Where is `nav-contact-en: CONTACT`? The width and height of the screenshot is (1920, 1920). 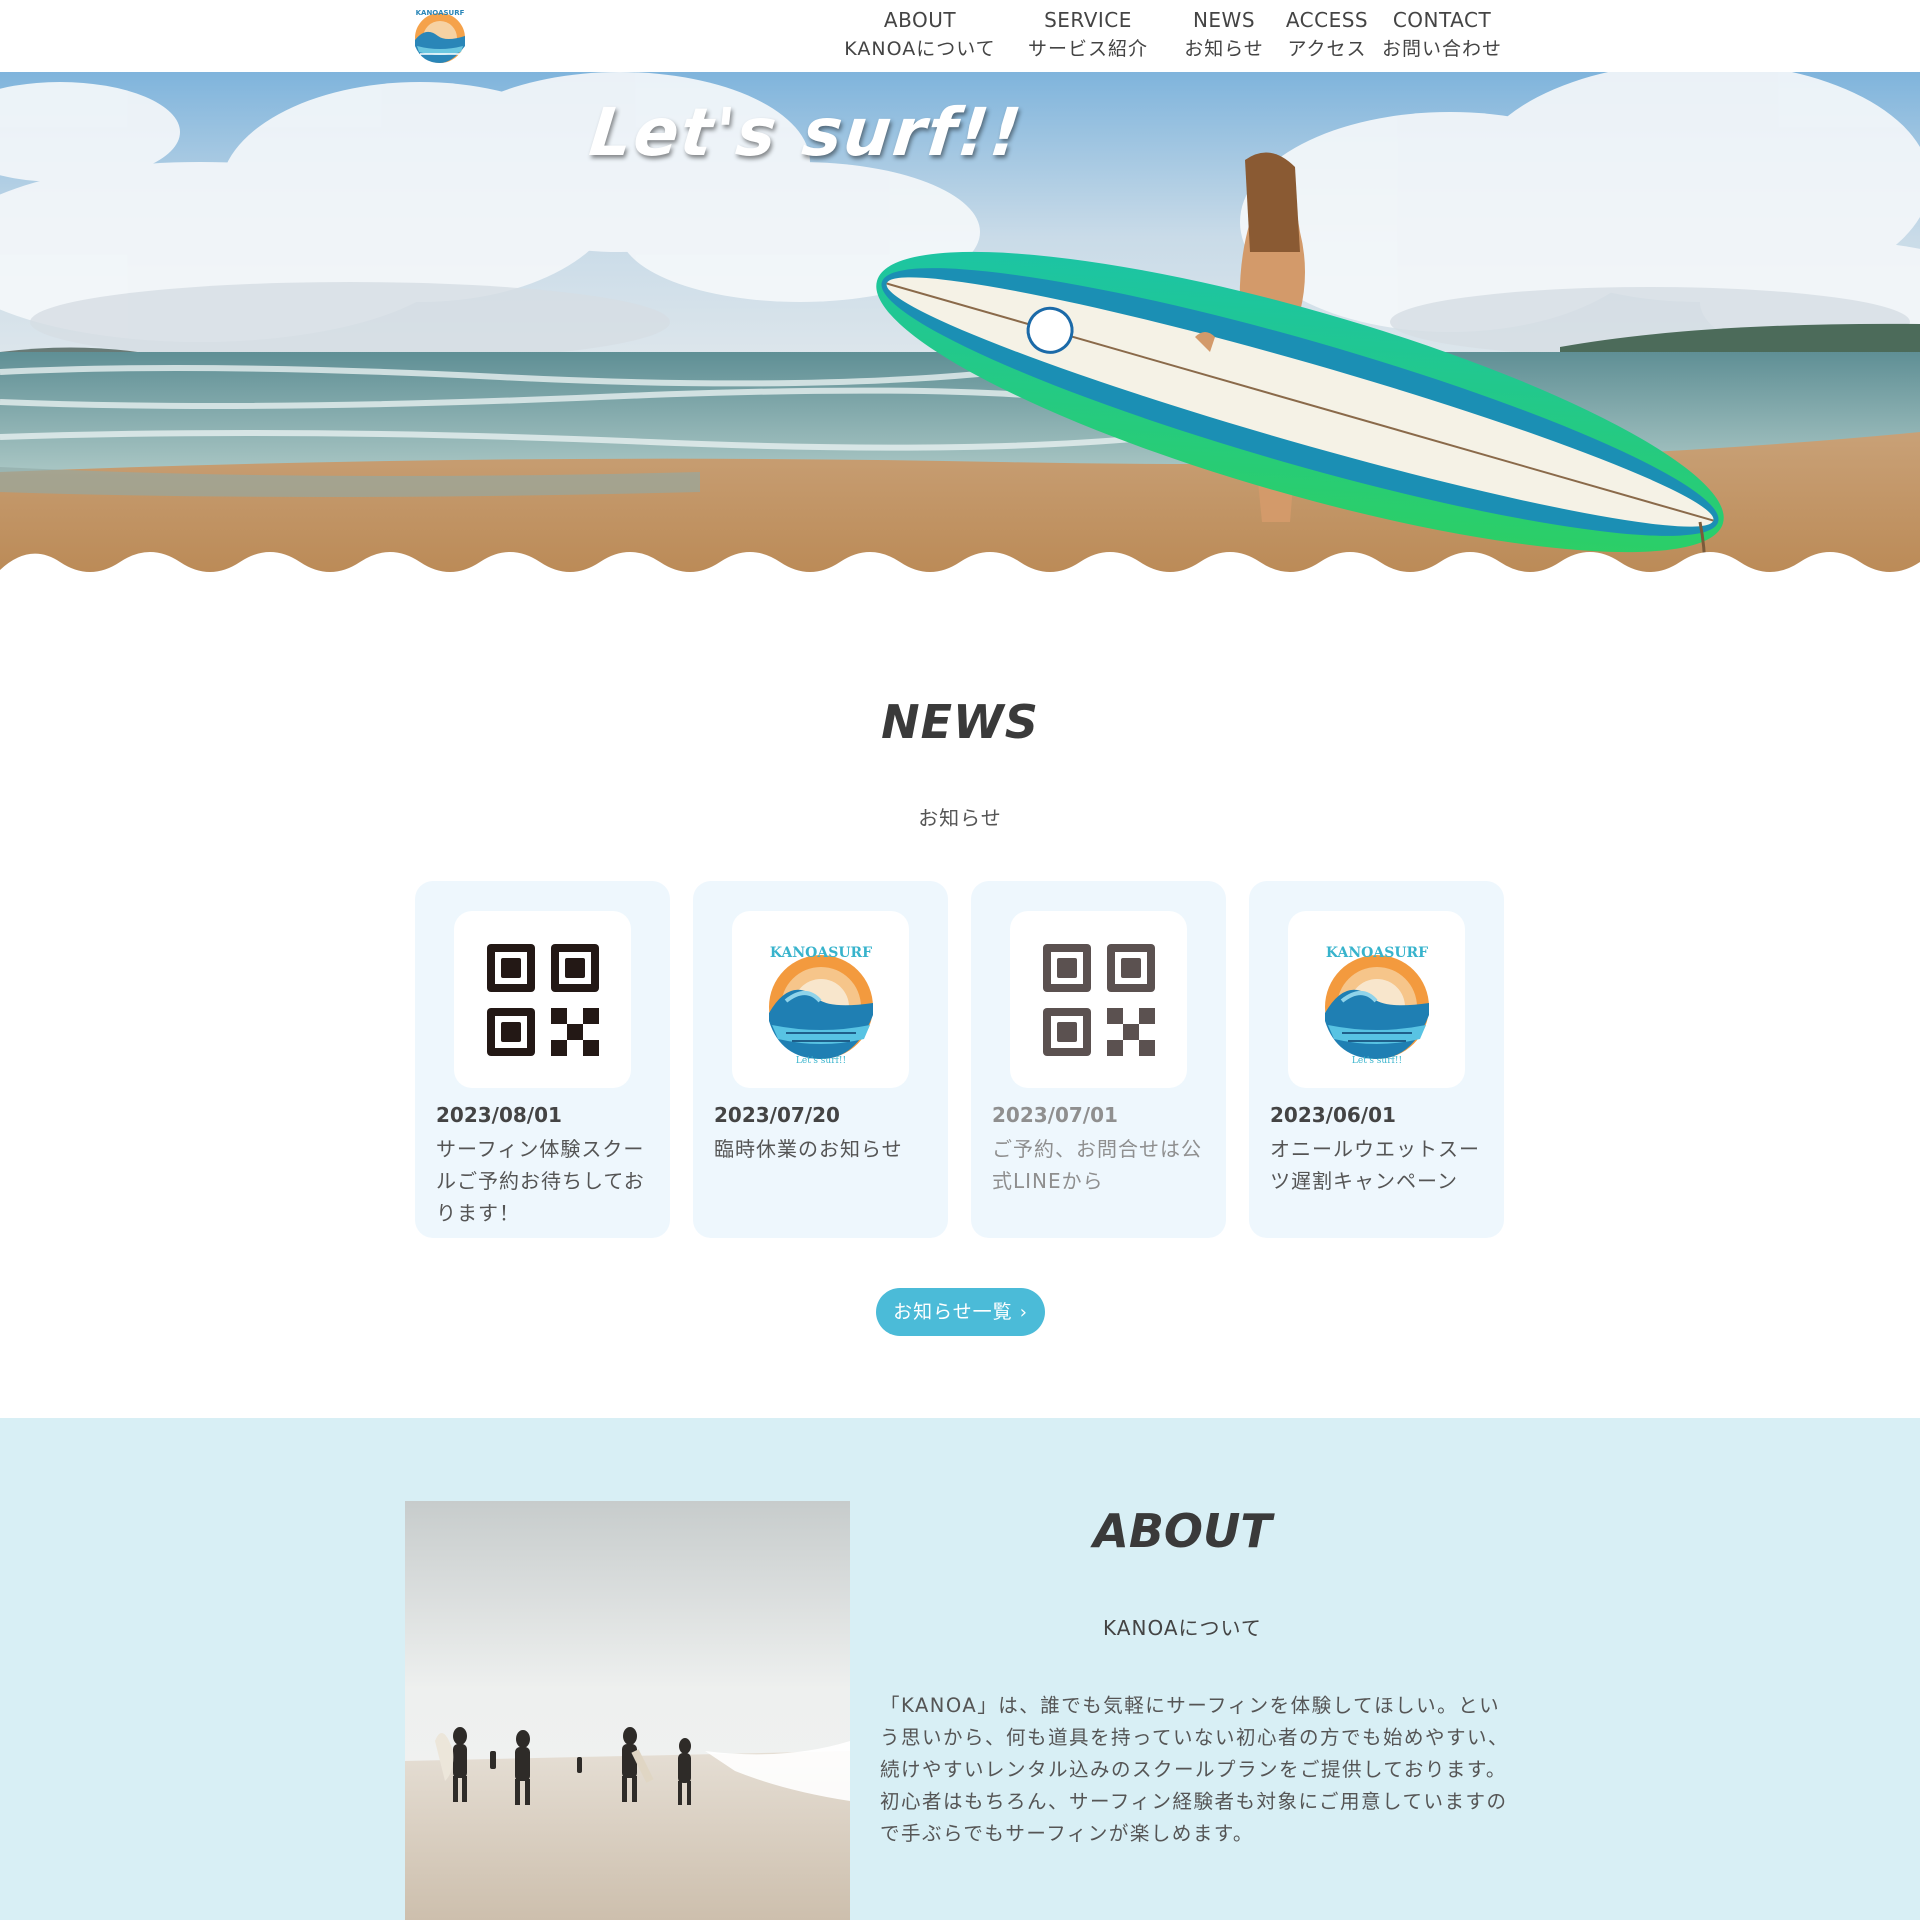
nav-contact-en: CONTACT is located at coordinates (1442, 20).